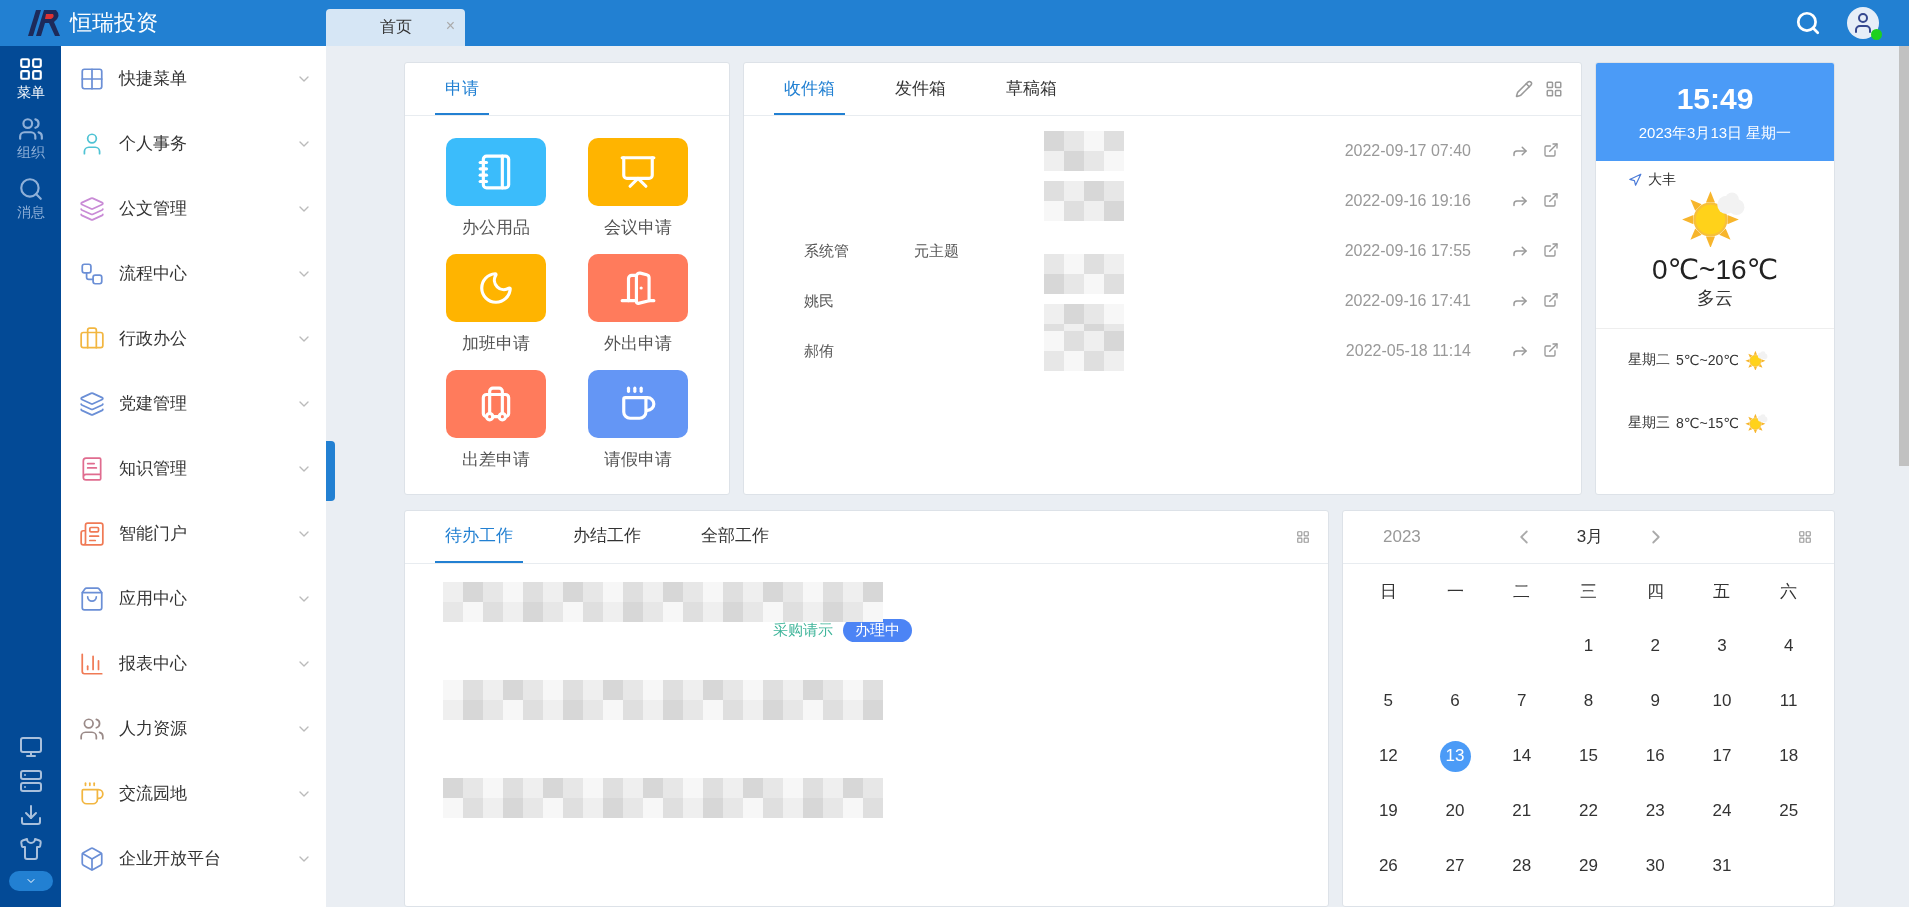 The image size is (1909, 907). Describe the element at coordinates (1588, 866) in the screenshot. I see `calendar-day: 29` at that location.